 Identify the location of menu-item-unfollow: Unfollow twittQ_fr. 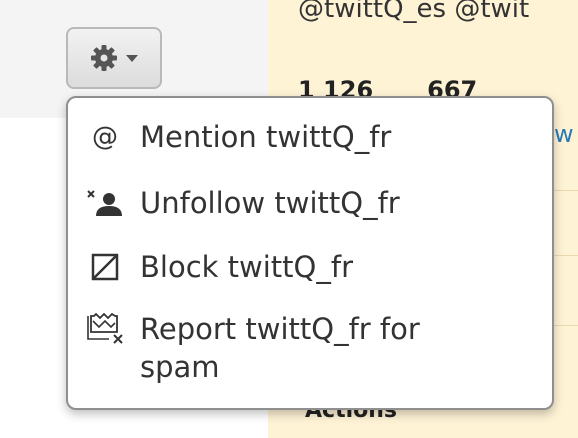
(310, 203).